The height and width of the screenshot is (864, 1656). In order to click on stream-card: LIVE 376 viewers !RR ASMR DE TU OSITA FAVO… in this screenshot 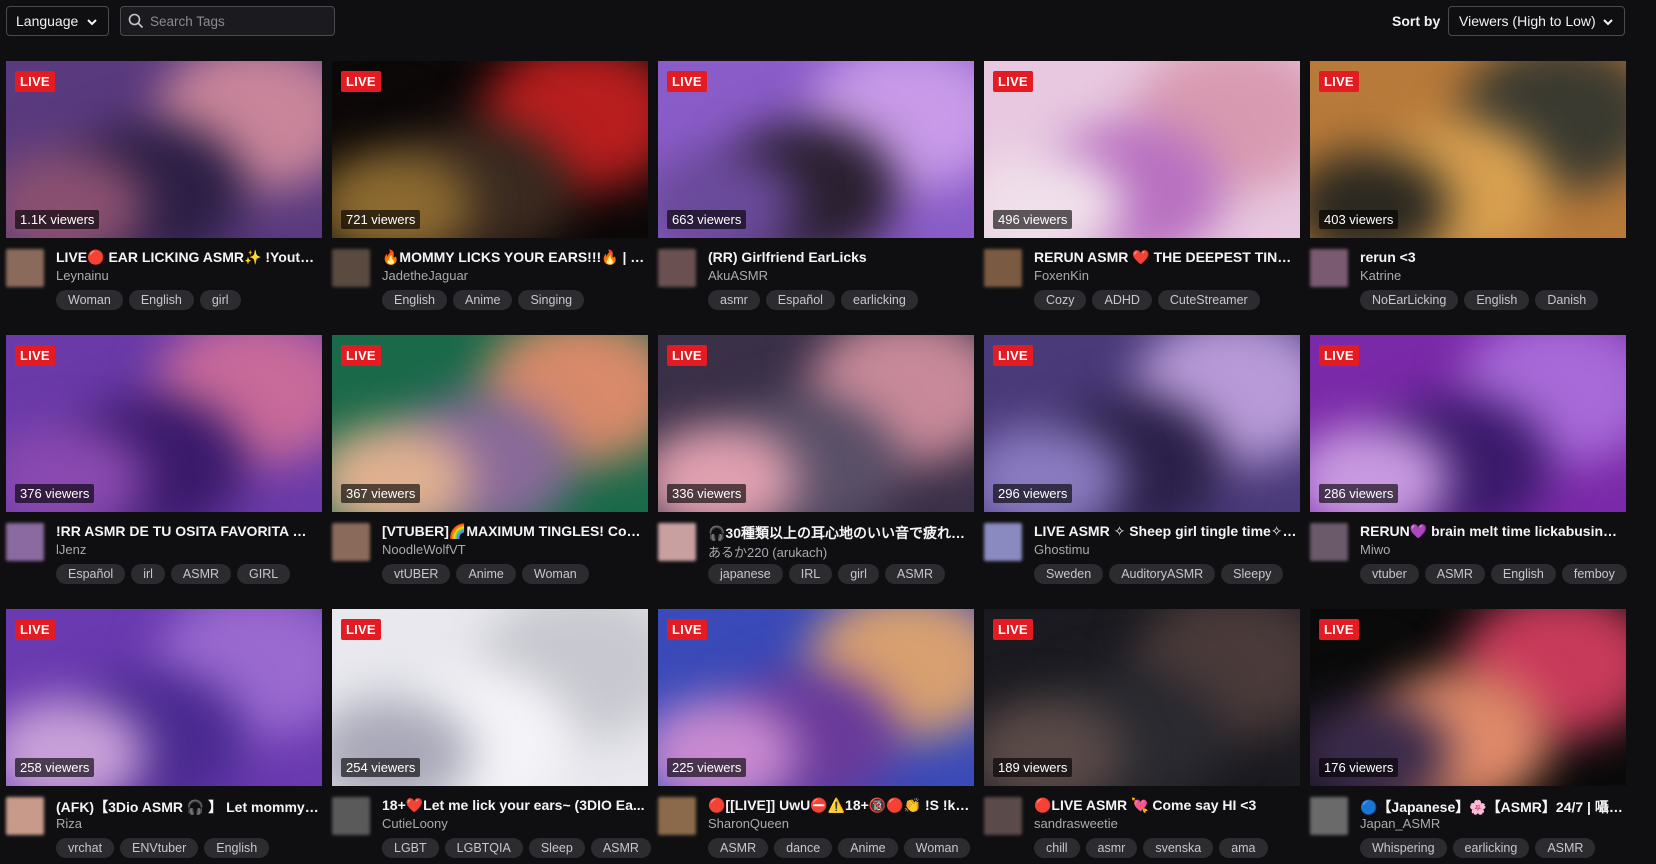, I will do `click(164, 465)`.